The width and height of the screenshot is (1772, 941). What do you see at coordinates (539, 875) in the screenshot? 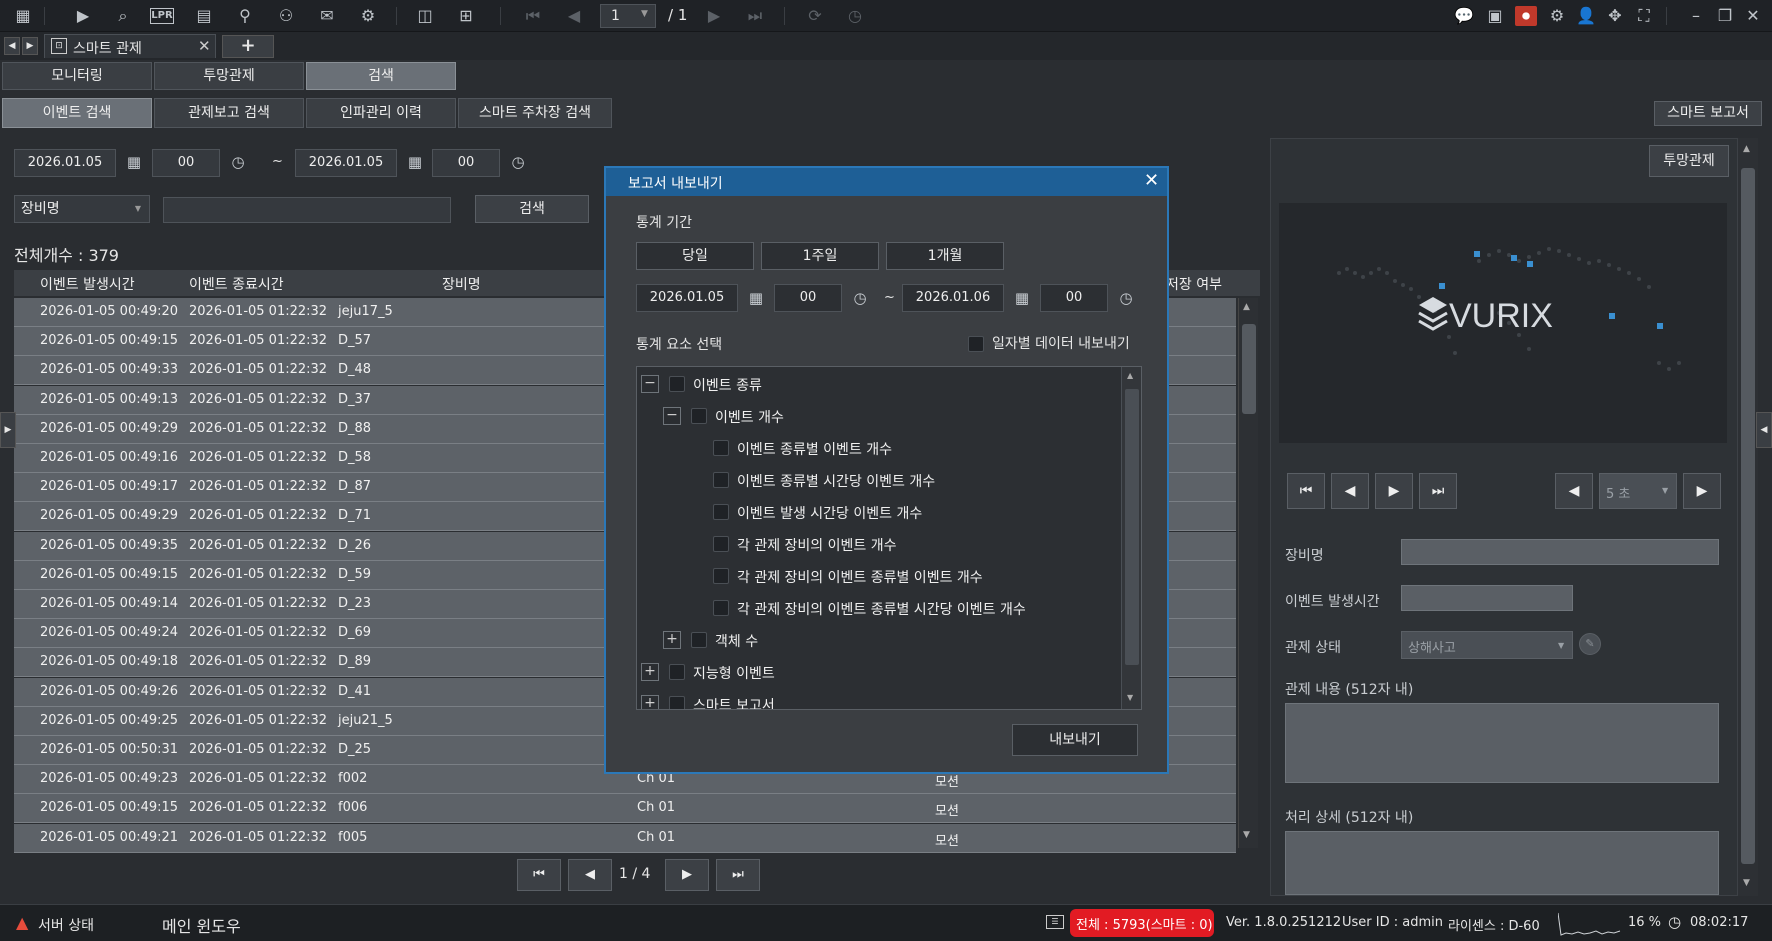
I see `first-page-button: ⏮` at bounding box center [539, 875].